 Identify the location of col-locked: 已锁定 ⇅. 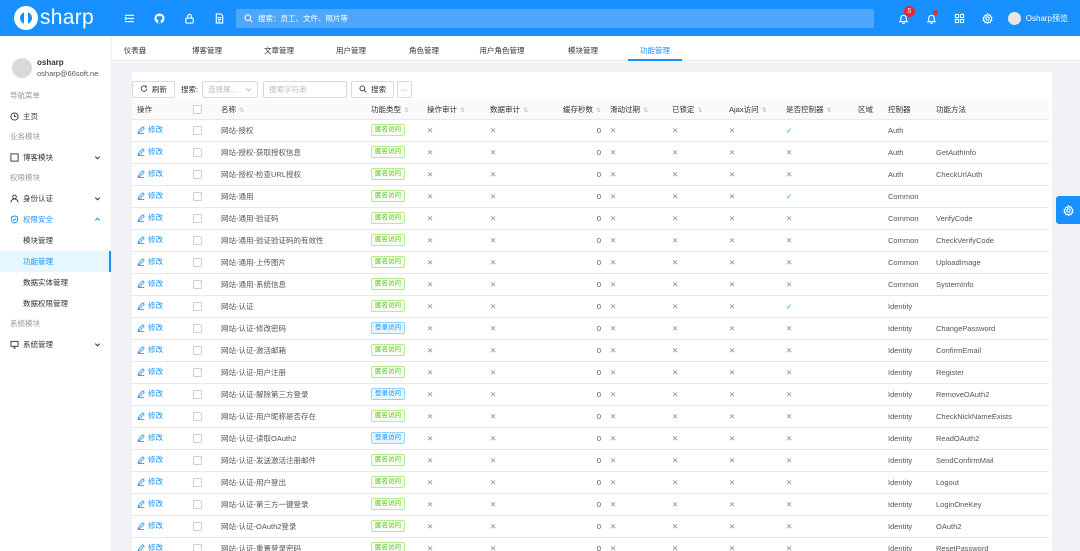
(695, 110).